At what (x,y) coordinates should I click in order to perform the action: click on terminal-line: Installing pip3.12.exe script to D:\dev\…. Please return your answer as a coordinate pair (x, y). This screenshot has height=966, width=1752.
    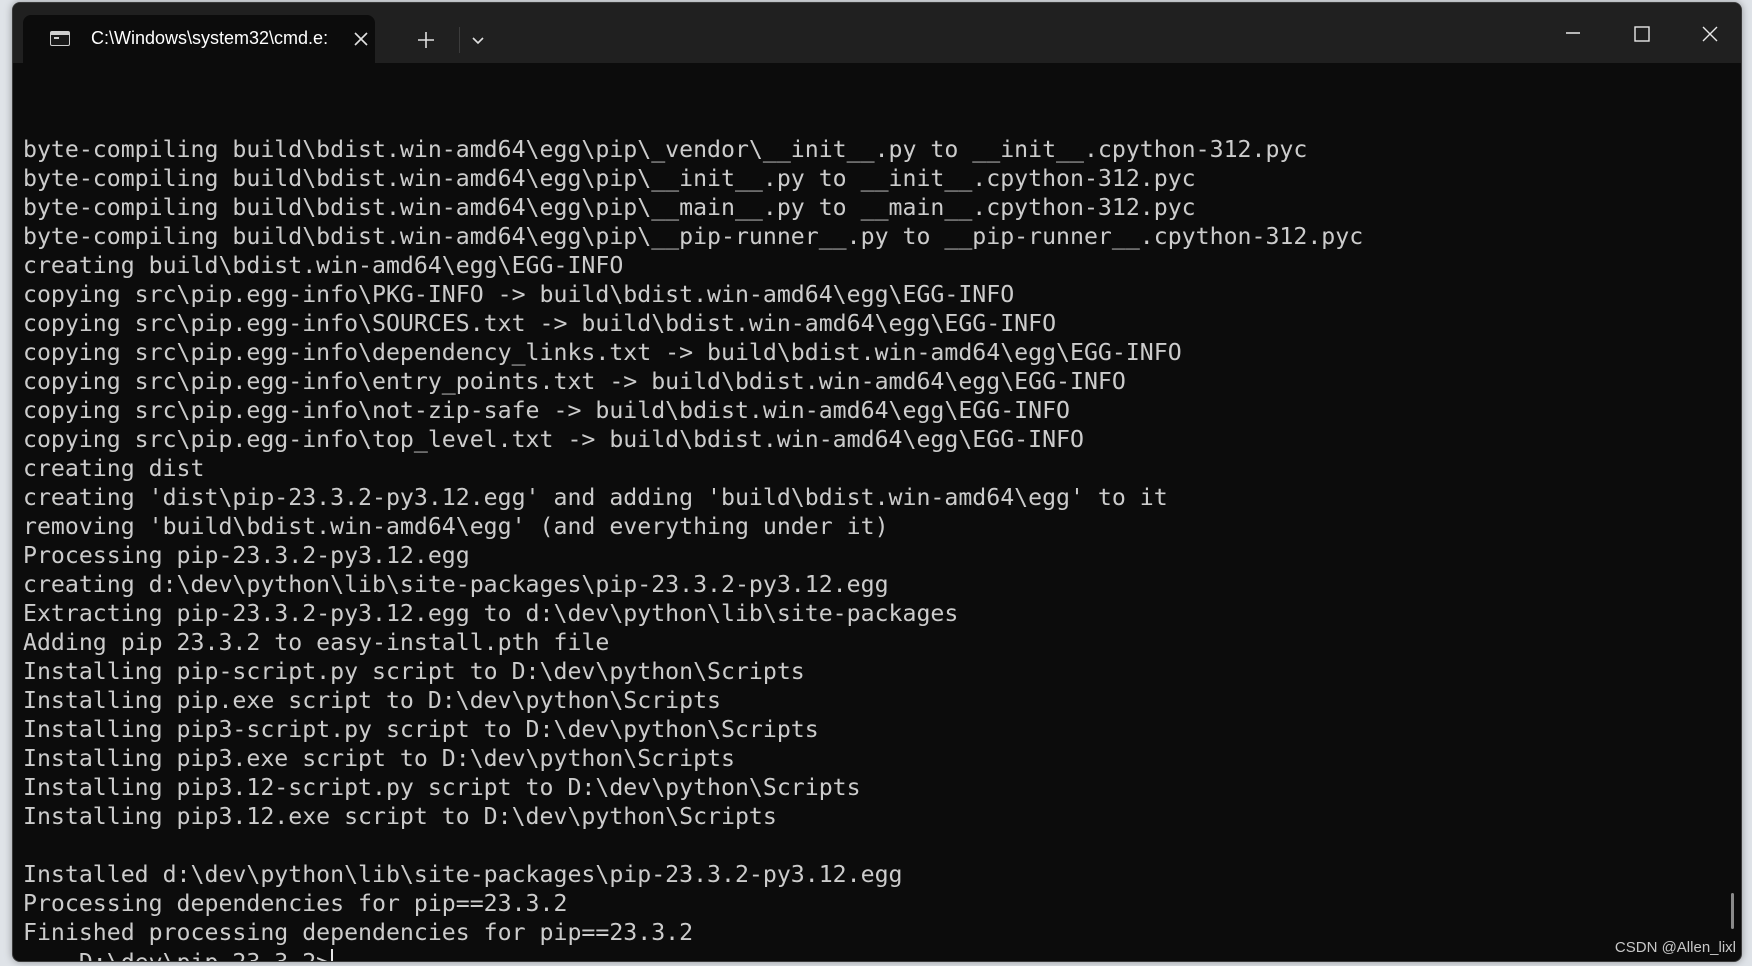
    Looking at the image, I should click on (400, 816).